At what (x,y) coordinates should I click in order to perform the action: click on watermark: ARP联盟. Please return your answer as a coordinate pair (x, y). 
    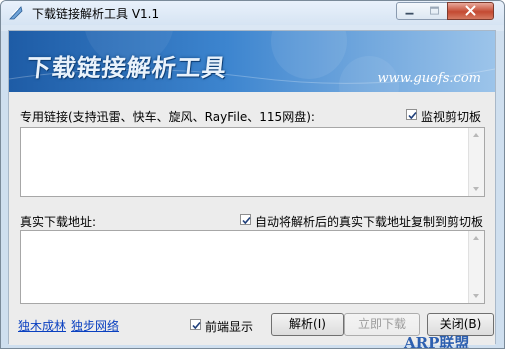
    Looking at the image, I should click on (437, 341).